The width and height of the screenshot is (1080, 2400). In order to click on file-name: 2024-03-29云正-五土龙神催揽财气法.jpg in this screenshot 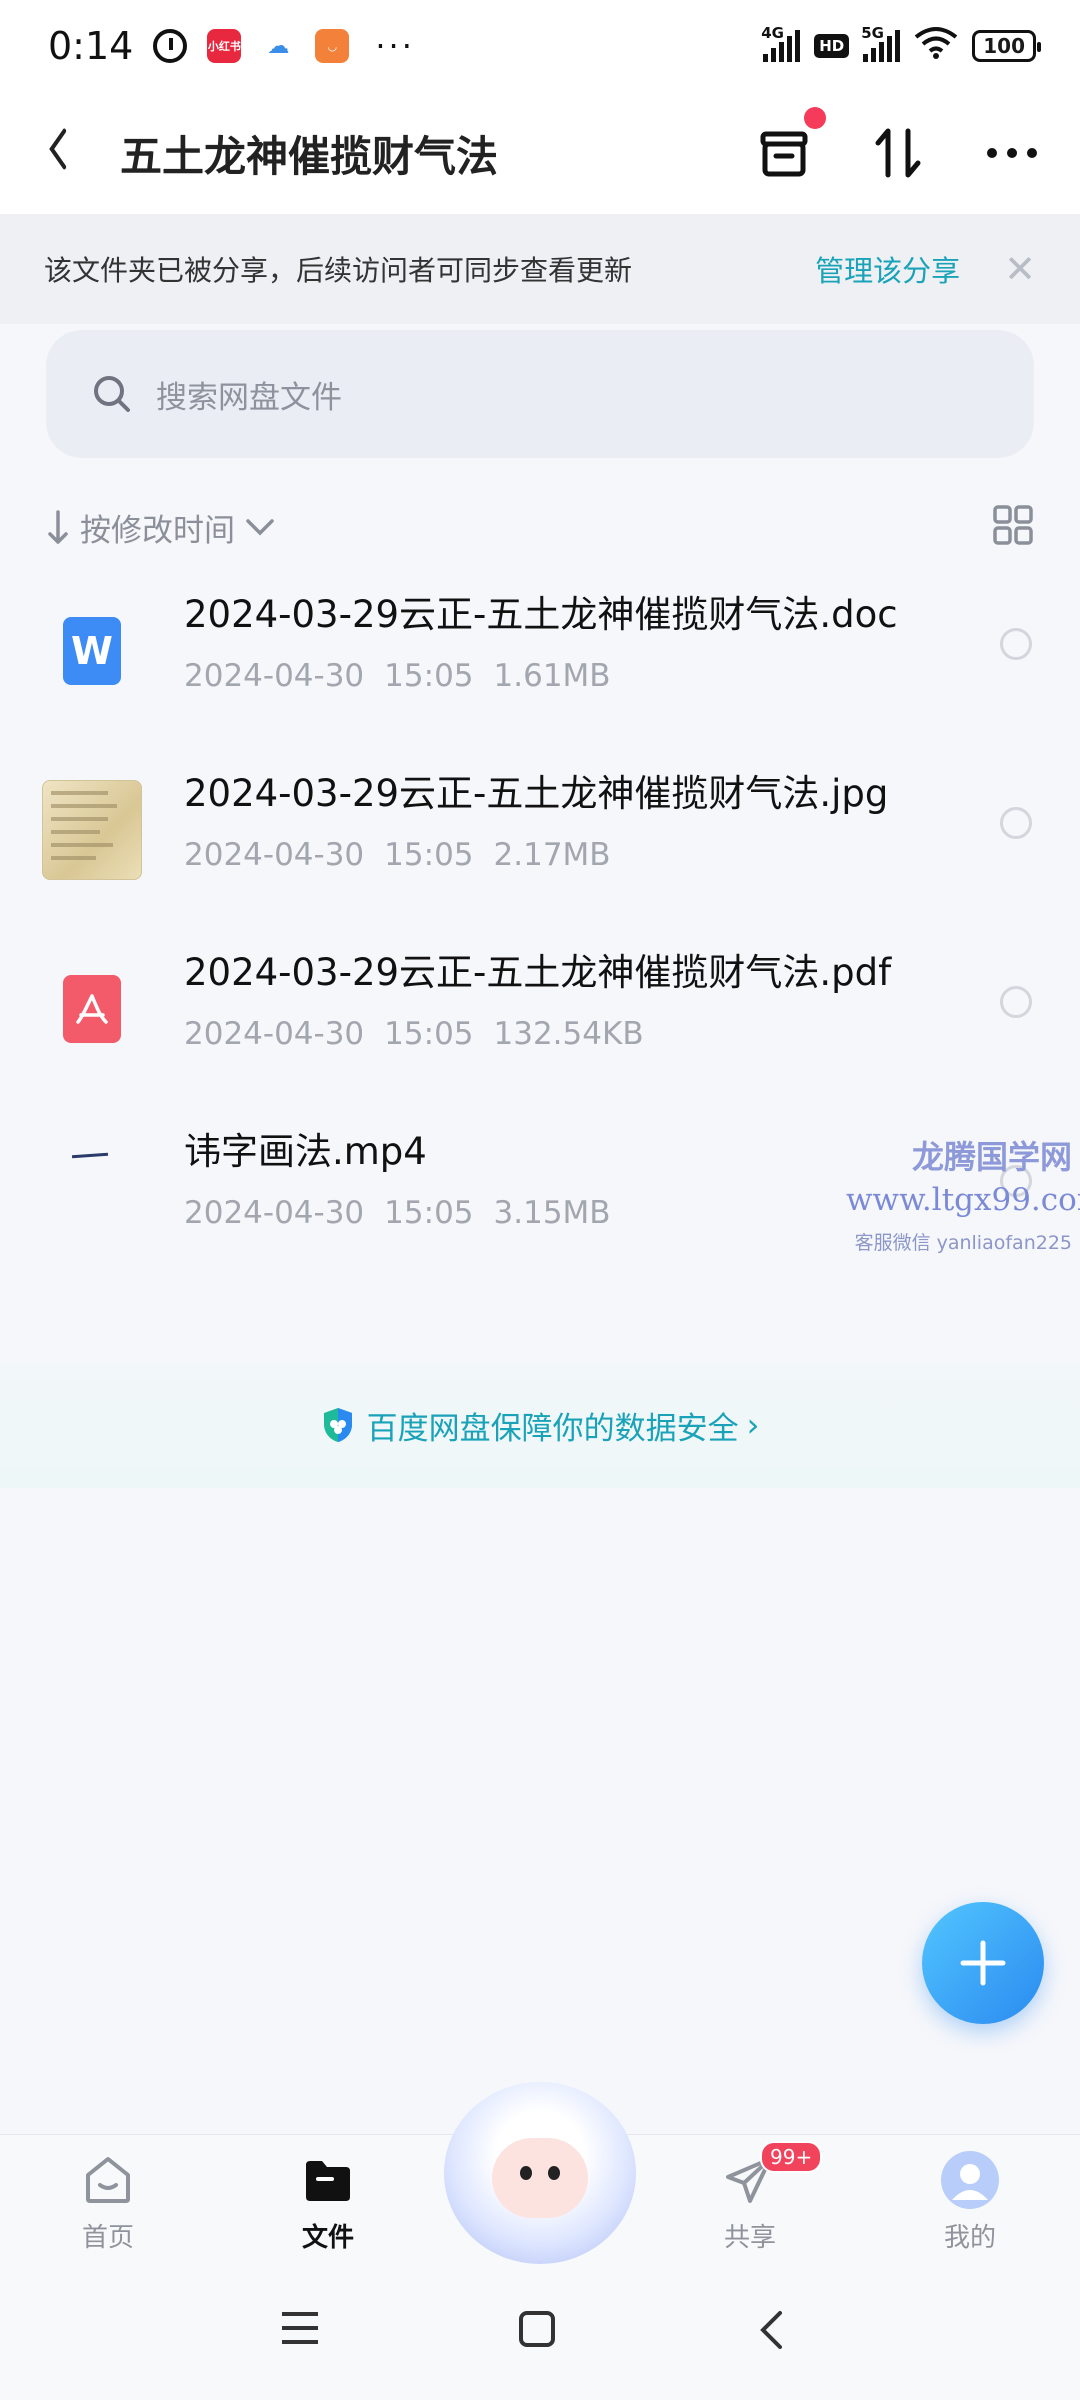, I will do `click(536, 793)`.